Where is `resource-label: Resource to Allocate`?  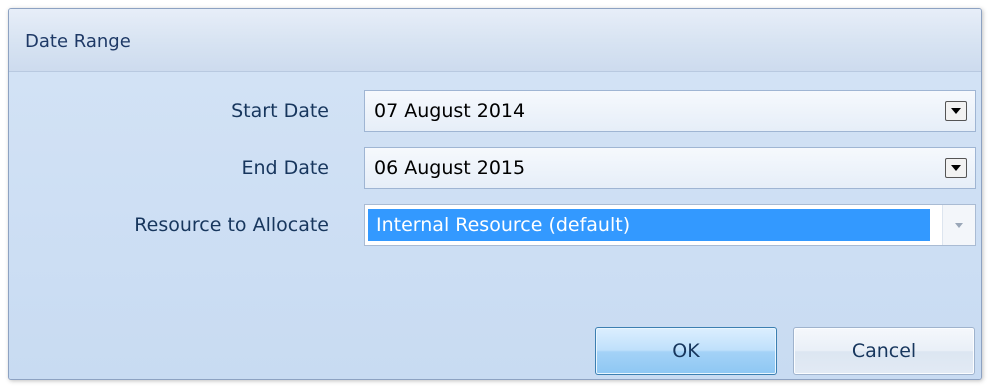
resource-label: Resource to Allocate is located at coordinates (231, 225).